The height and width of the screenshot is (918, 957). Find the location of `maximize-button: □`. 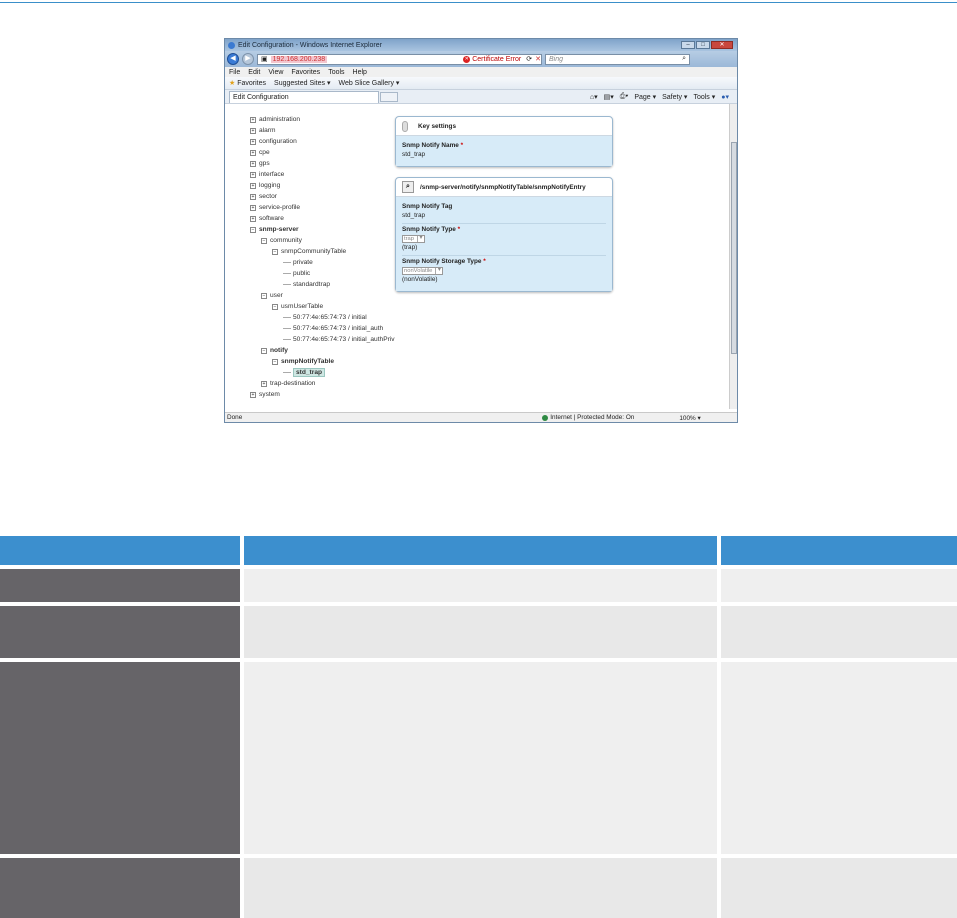

maximize-button: □ is located at coordinates (703, 45).